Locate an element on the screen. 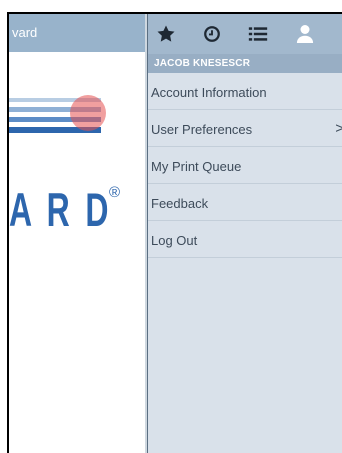 This screenshot has width=342, height=453. menu-item-label: User Preferences is located at coordinates (202, 129).